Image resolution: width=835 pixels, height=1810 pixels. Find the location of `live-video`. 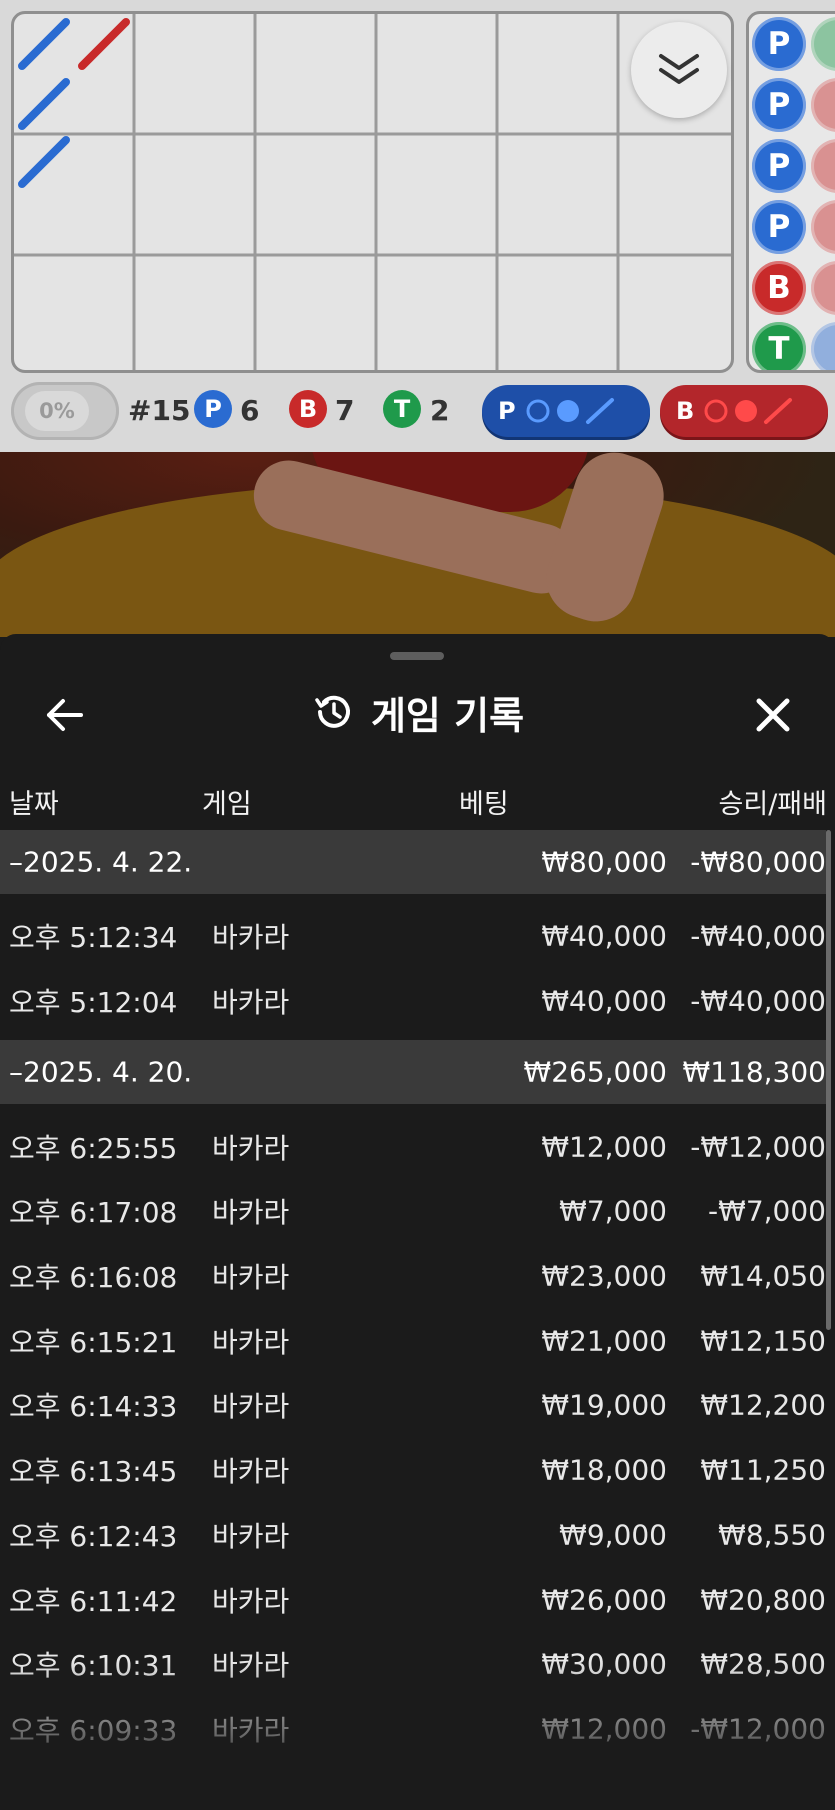

live-video is located at coordinates (417, 544).